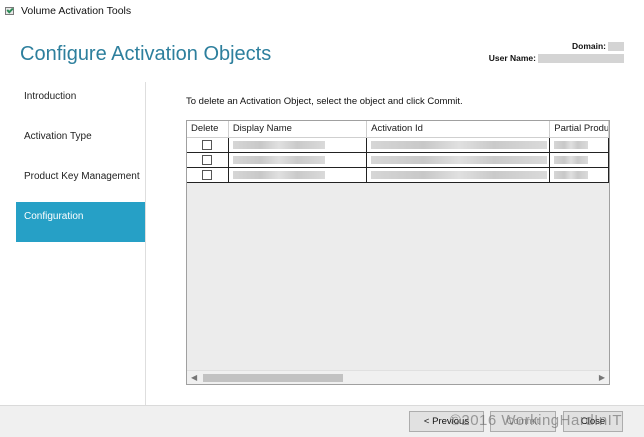 This screenshot has height=437, width=644. I want to click on scroll-left-icon: ◀, so click(194, 377).